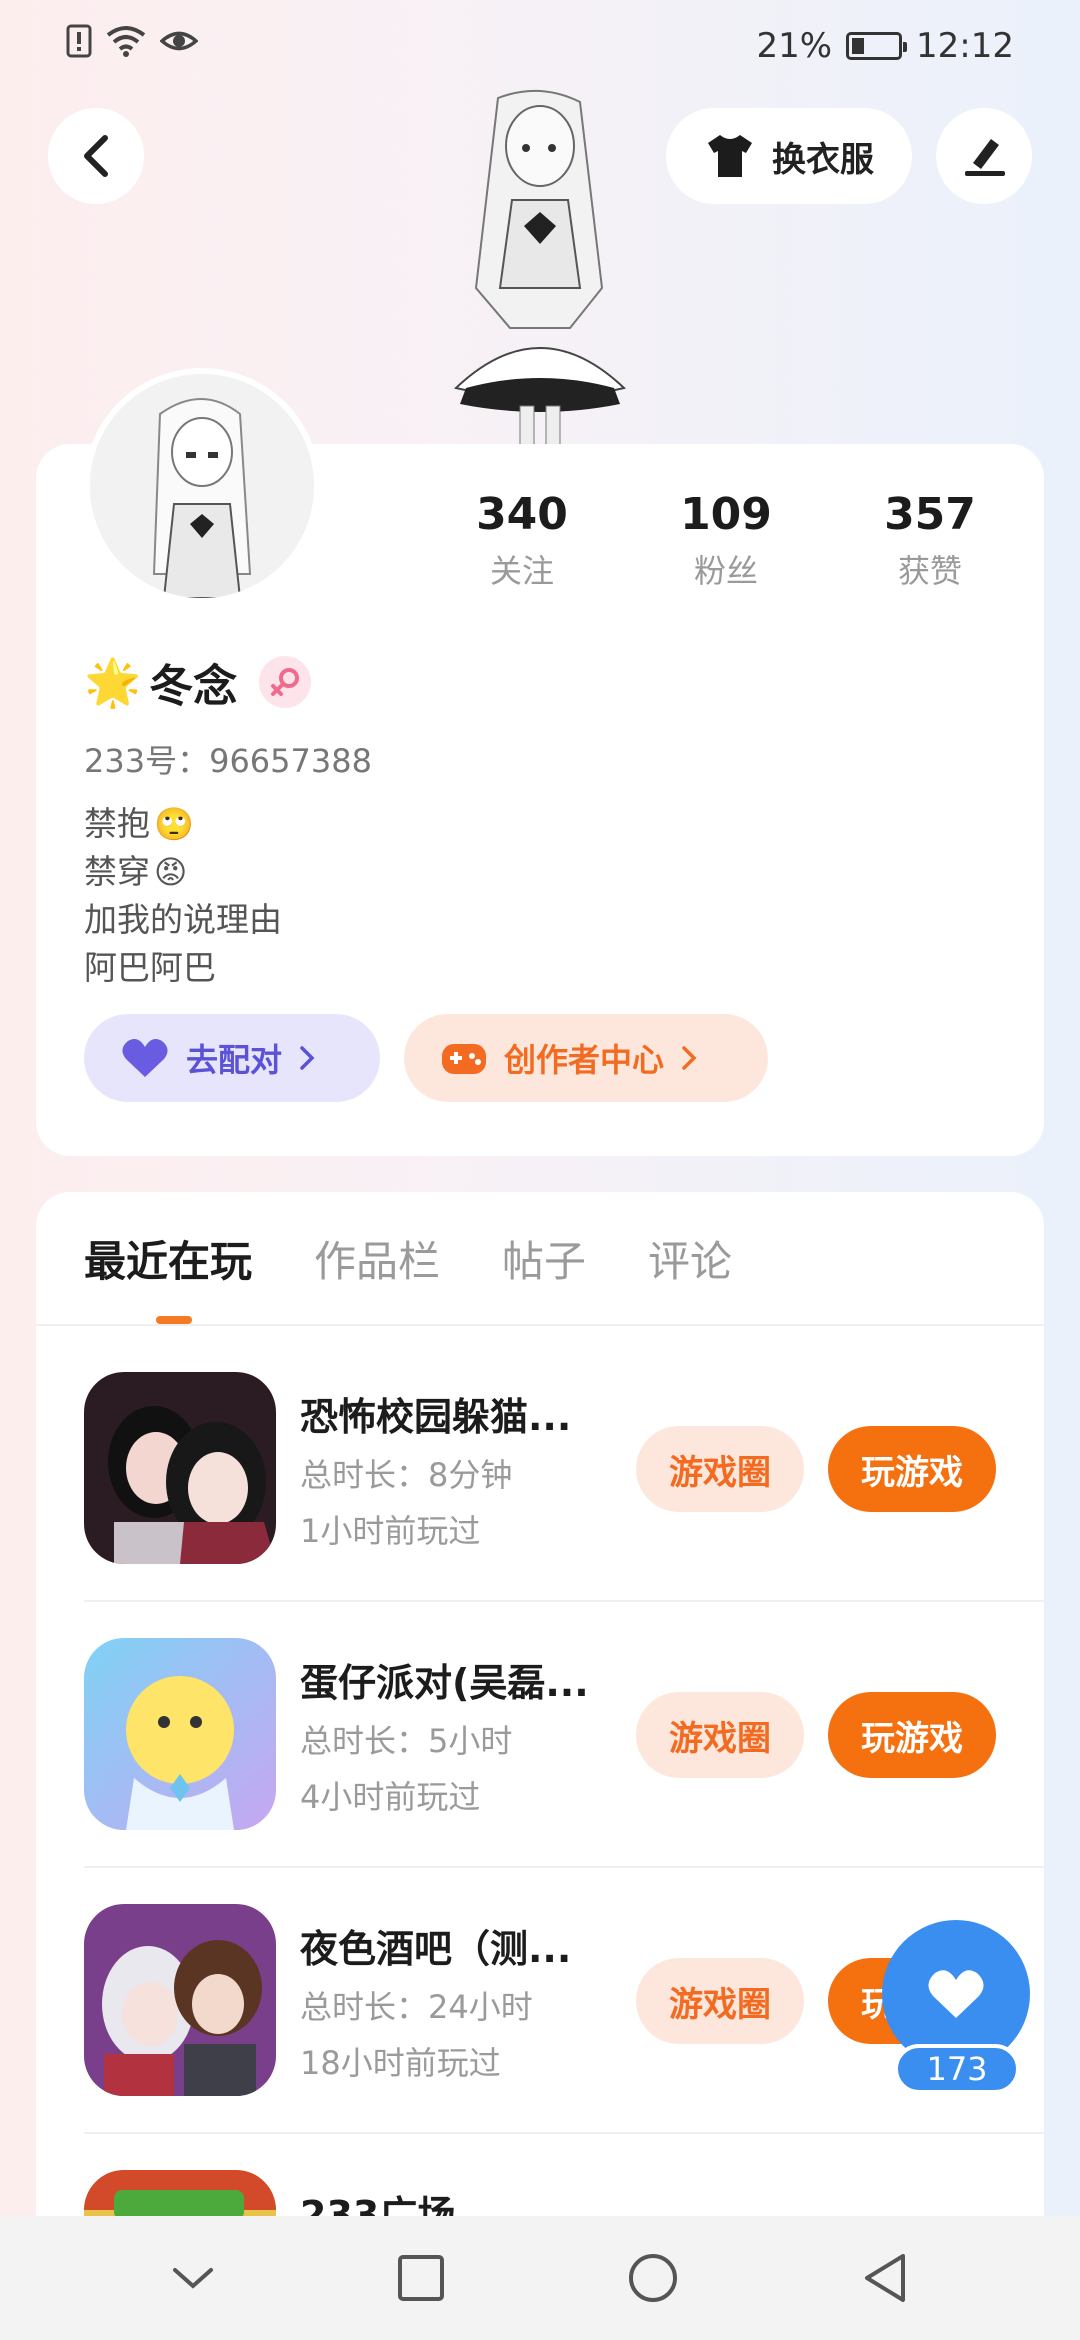 This screenshot has width=1080, height=2340. I want to click on game-row: 蛋仔派对(吴磊... 总时长：5小时 4小时前玩过 游戏圈 玩游戏, so click(540, 1734).